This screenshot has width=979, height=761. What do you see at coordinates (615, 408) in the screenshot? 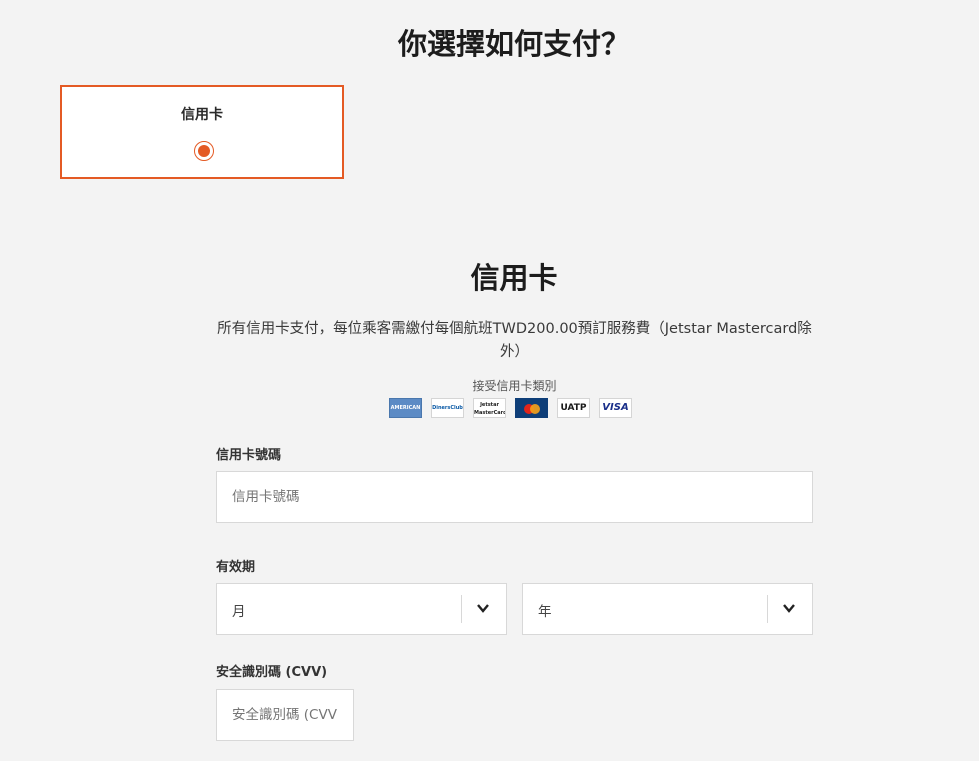
I see `visa-icon: VISA` at bounding box center [615, 408].